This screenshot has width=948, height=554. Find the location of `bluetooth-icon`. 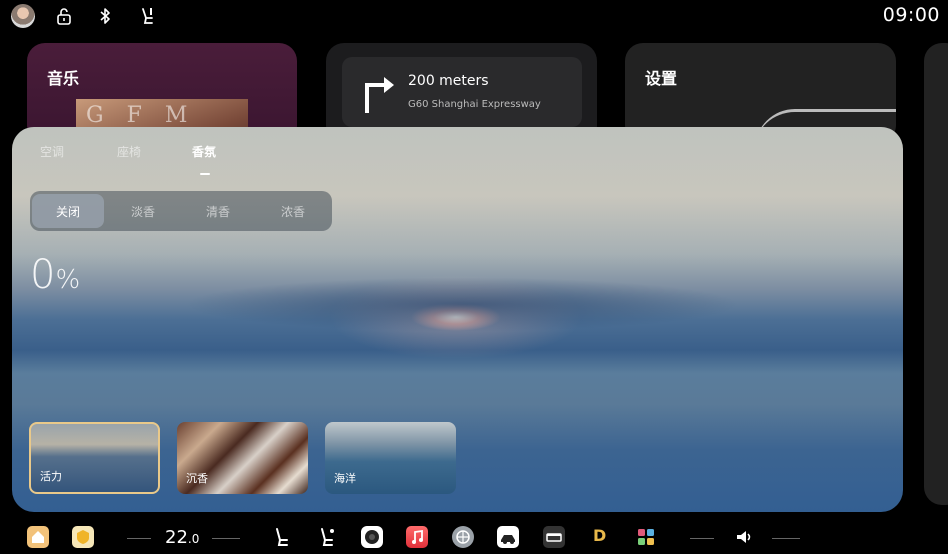

bluetooth-icon is located at coordinates (105, 16).